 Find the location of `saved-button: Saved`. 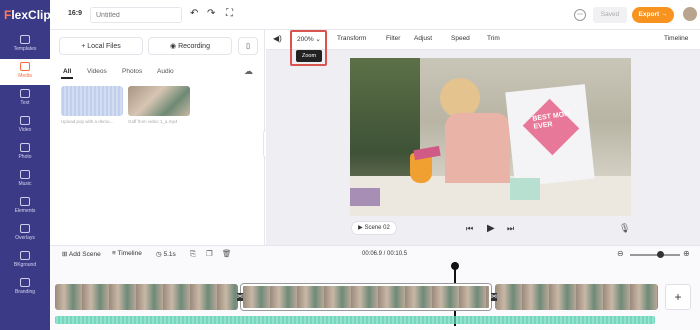

saved-button: Saved is located at coordinates (610, 15).